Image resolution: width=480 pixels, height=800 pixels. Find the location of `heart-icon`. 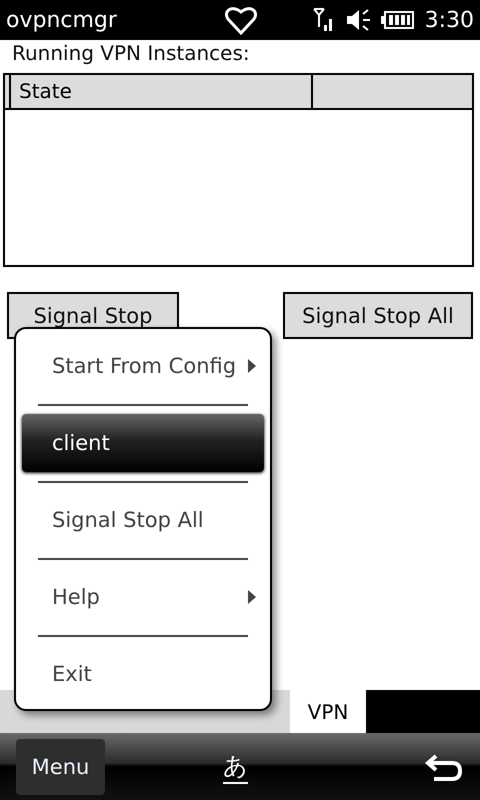

heart-icon is located at coordinates (241, 20).